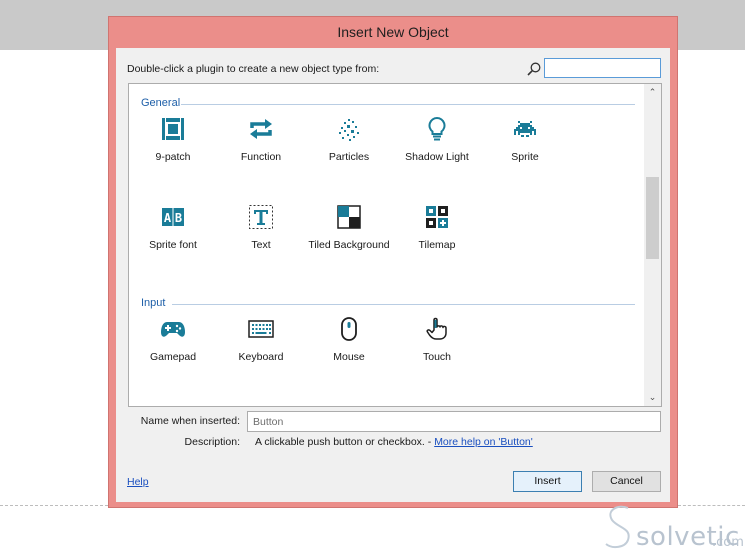 This screenshot has height=558, width=745. What do you see at coordinates (652, 92) in the screenshot?
I see `scroll-up-arrow-icon: ⌃` at bounding box center [652, 92].